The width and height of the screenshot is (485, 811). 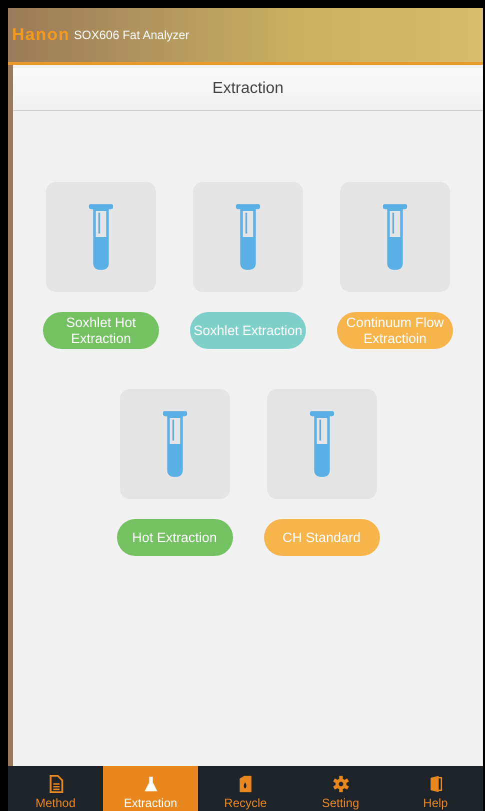 I want to click on method-button: Soxhlet Extraction, so click(x=248, y=330).